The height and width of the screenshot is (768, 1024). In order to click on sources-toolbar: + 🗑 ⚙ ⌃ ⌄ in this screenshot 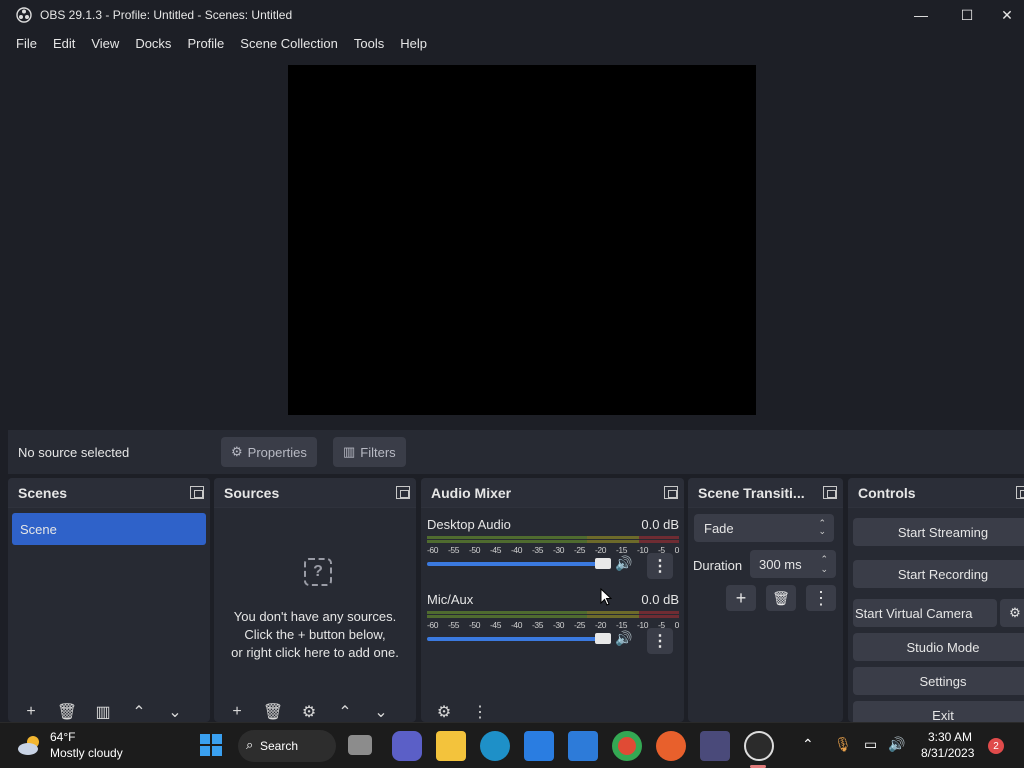, I will do `click(304, 711)`.